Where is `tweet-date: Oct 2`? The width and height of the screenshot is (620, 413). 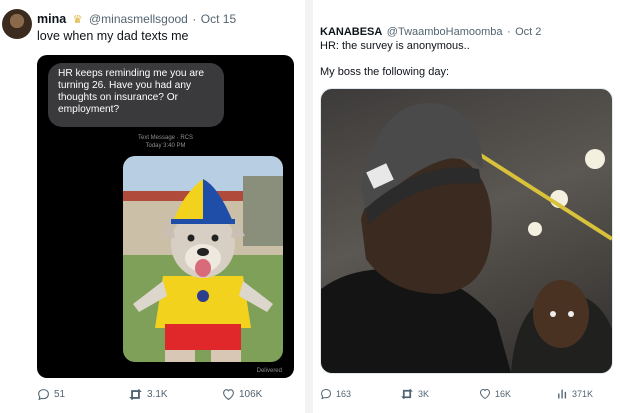 tweet-date: Oct 2 is located at coordinates (528, 32).